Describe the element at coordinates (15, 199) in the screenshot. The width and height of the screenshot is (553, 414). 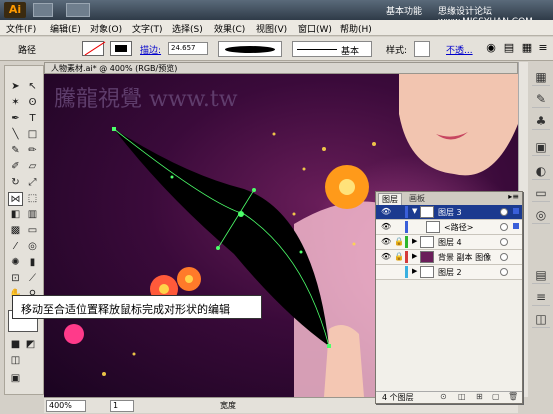
I see `width-tool-icon: ⋈` at that location.